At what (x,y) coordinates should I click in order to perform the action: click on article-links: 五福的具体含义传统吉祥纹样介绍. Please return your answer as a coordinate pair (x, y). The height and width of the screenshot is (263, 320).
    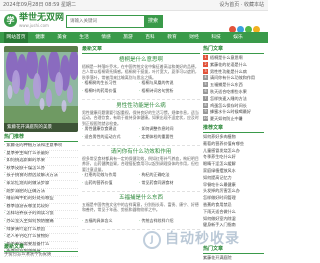
    Looking at the image, I should click on (141, 222).